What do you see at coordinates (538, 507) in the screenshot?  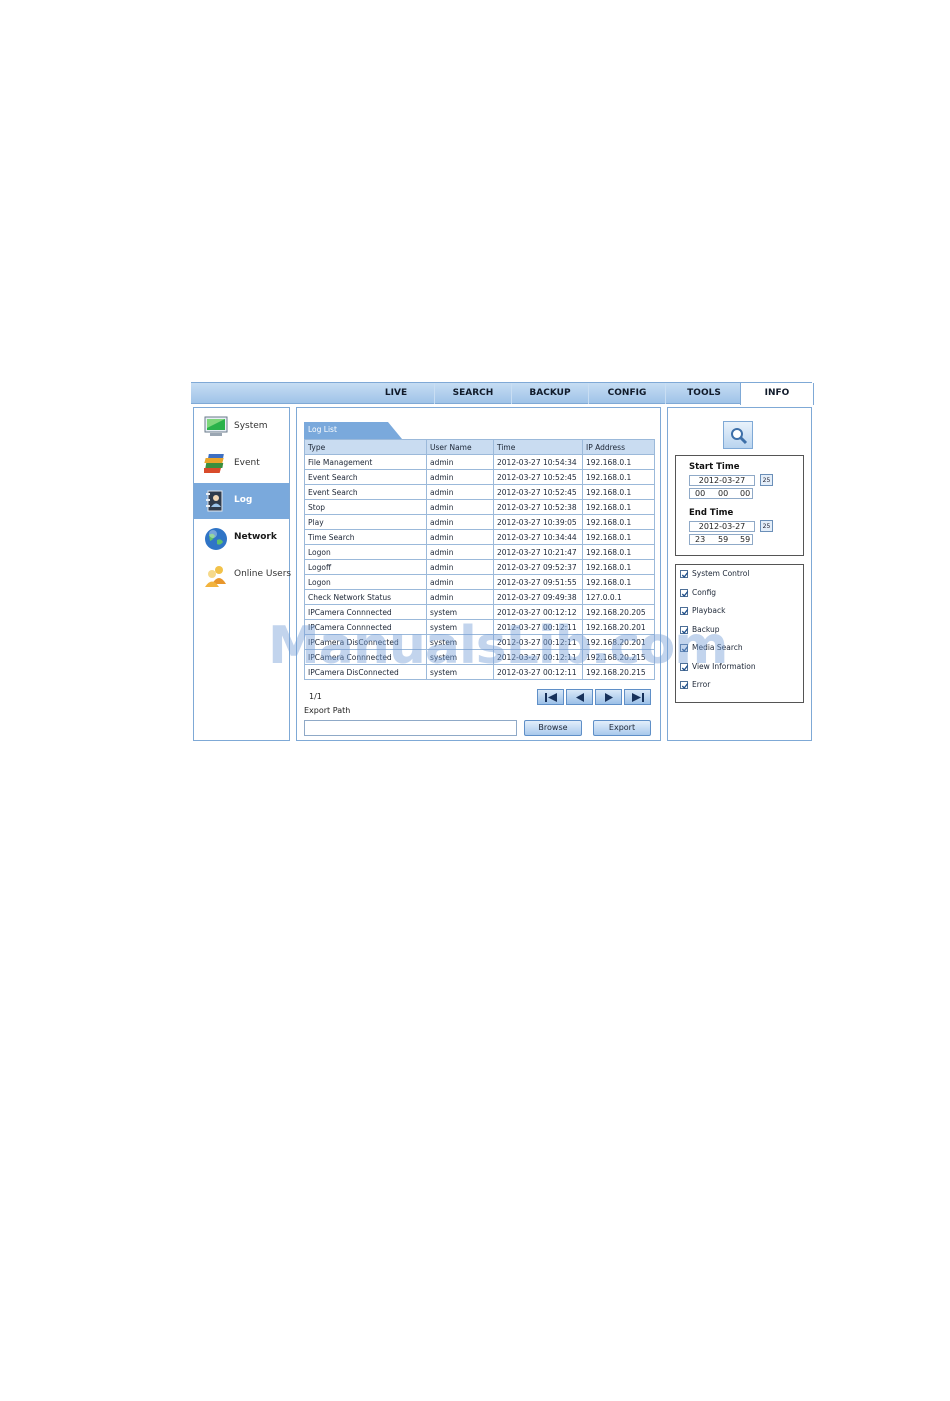 I see `cell-time: 2012-03-27 10:52:38` at bounding box center [538, 507].